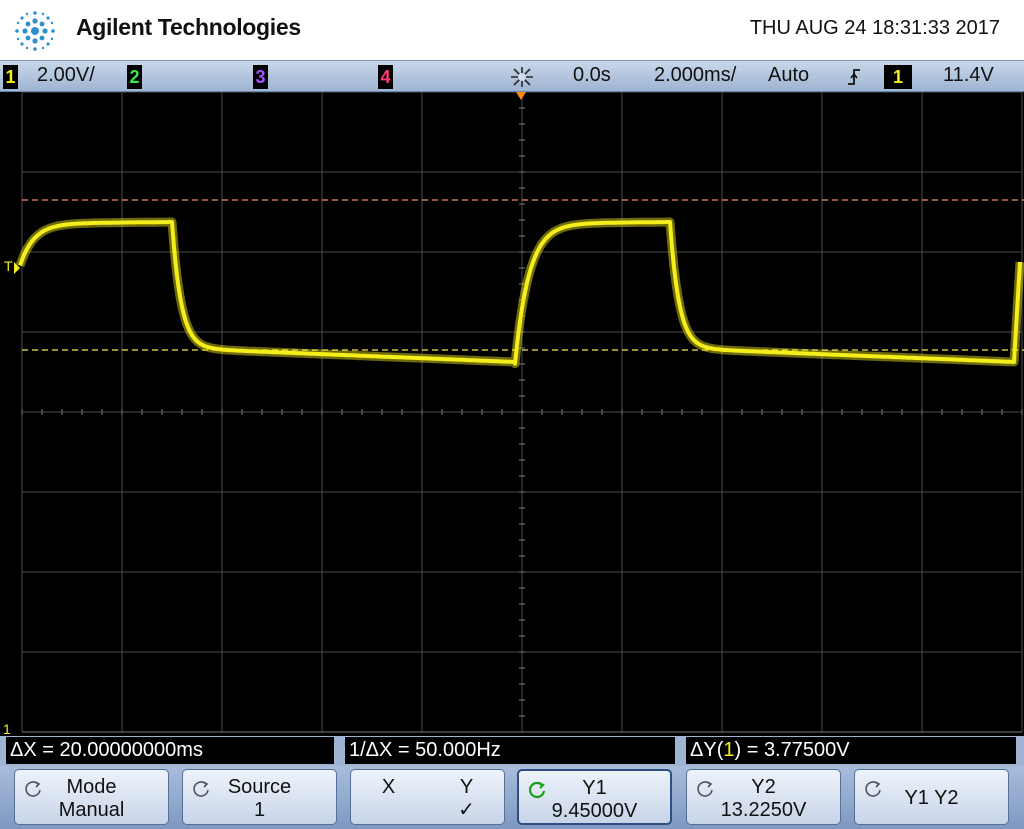 This screenshot has height=829, width=1024. What do you see at coordinates (260, 77) in the screenshot?
I see `channel-3-indicator: 3` at bounding box center [260, 77].